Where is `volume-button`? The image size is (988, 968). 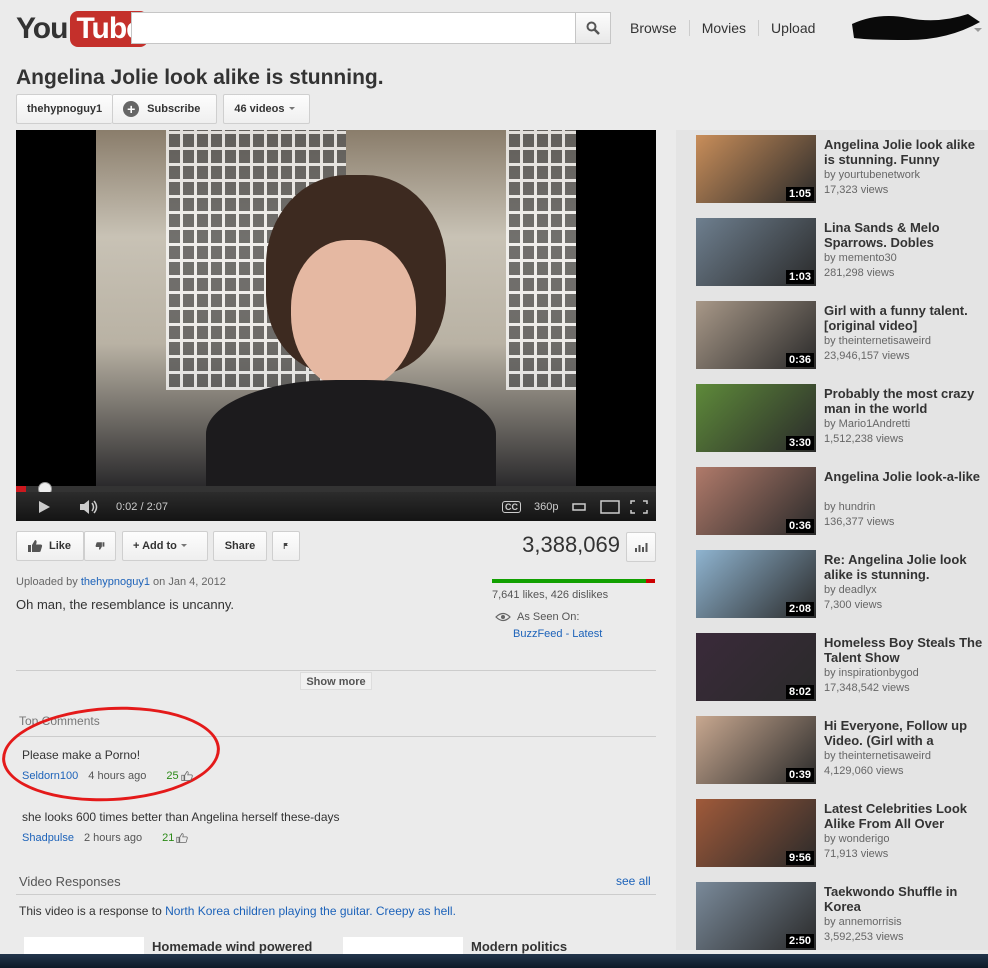
volume-button is located at coordinates (89, 506).